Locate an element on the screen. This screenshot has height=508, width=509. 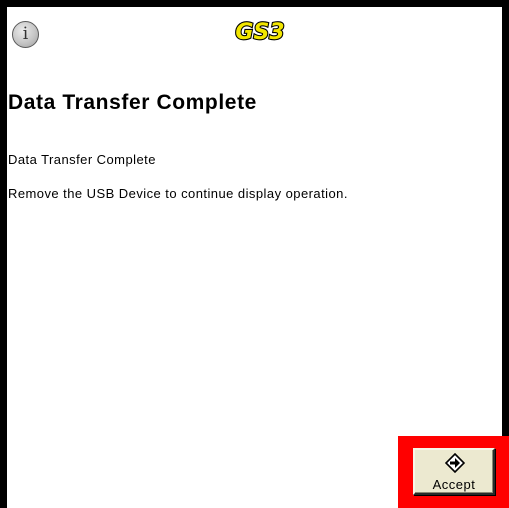
accept-button: Accept is located at coordinates (454, 471).